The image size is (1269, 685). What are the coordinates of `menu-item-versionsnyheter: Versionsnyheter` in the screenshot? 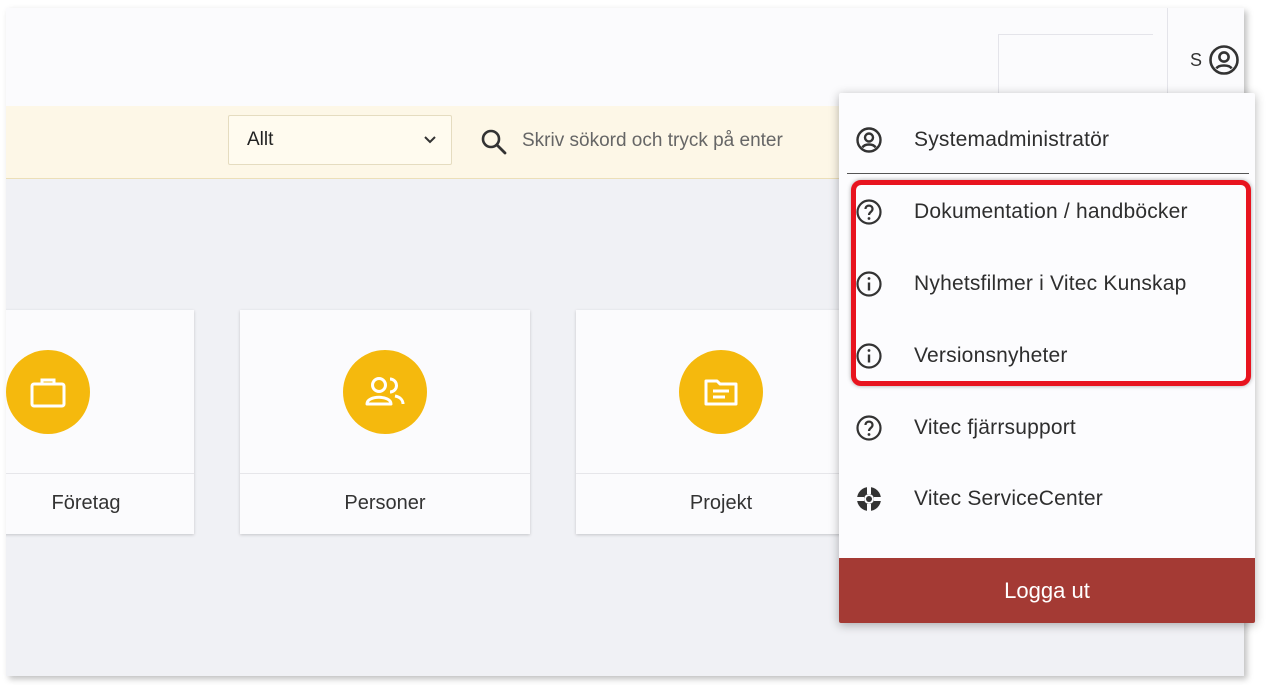 It's located at (1047, 356).